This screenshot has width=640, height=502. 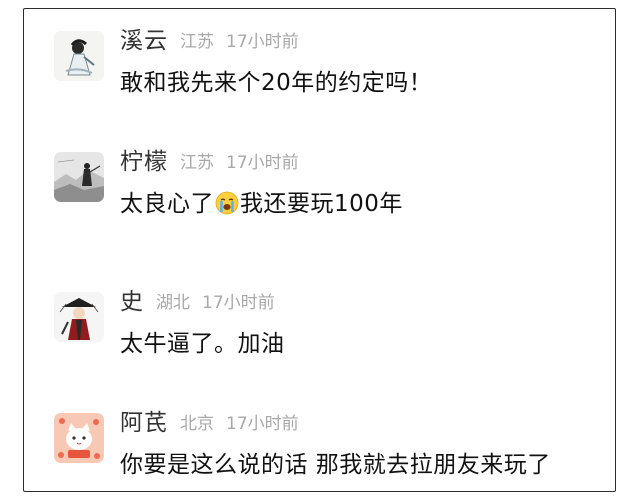 What do you see at coordinates (321, 204) in the screenshot?
I see `comment-text-part: 我还要玩100年` at bounding box center [321, 204].